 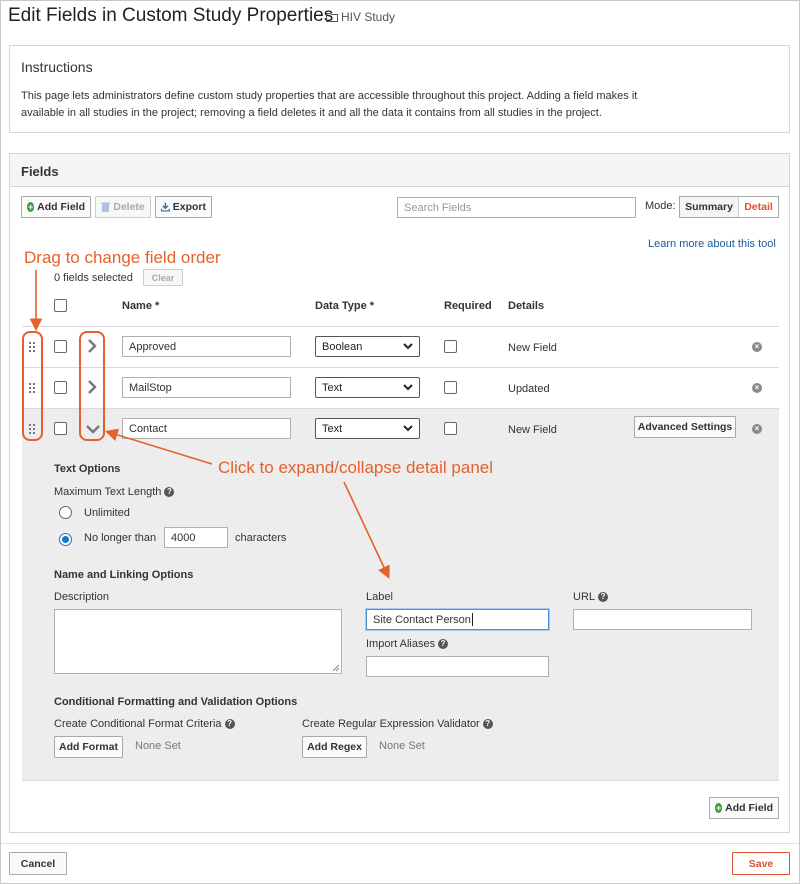 What do you see at coordinates (32, 386) in the screenshot?
I see `drag-handles-highlight` at bounding box center [32, 386].